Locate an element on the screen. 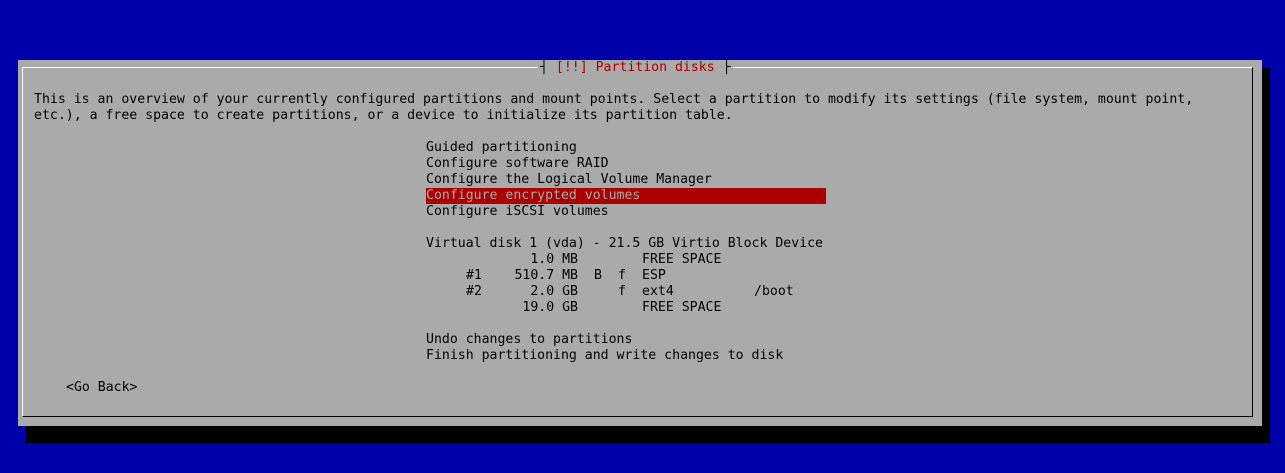 The image size is (1285, 473). partition-filesystem: ESP is located at coordinates (654, 275).